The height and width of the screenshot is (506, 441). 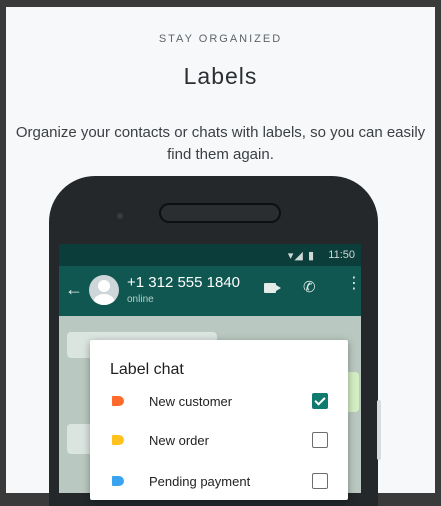 I want to click on phone-side-button, so click(x=379, y=430).